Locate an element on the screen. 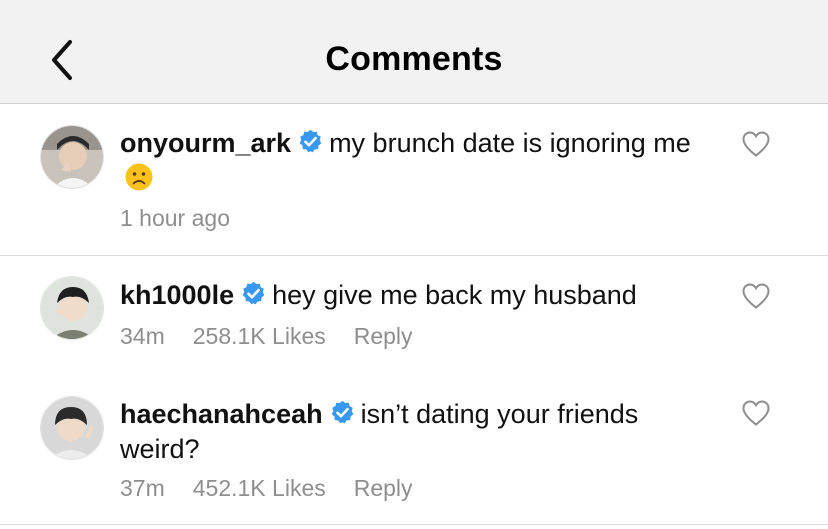 The height and width of the screenshot is (529, 828). page-title: Comments is located at coordinates (414, 59).